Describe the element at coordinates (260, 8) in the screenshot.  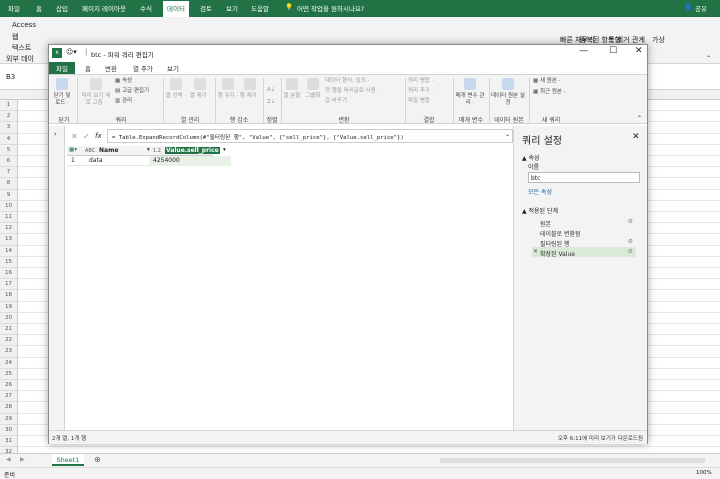
I see `tab-help: 도움말` at that location.